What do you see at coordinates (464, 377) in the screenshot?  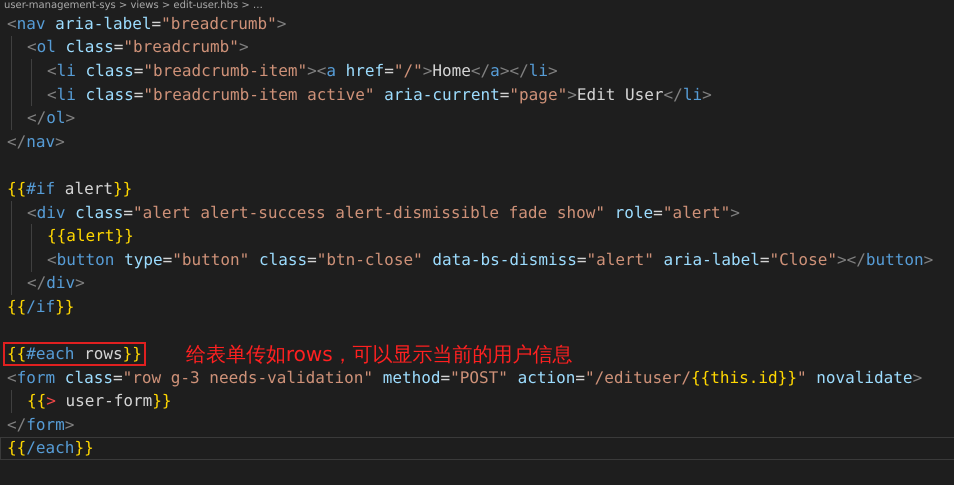 I see `code-line: <form class="row g-3 needs-validation" method="POST" action="/edituser/{{this.id}}" novalidate>` at bounding box center [464, 377].